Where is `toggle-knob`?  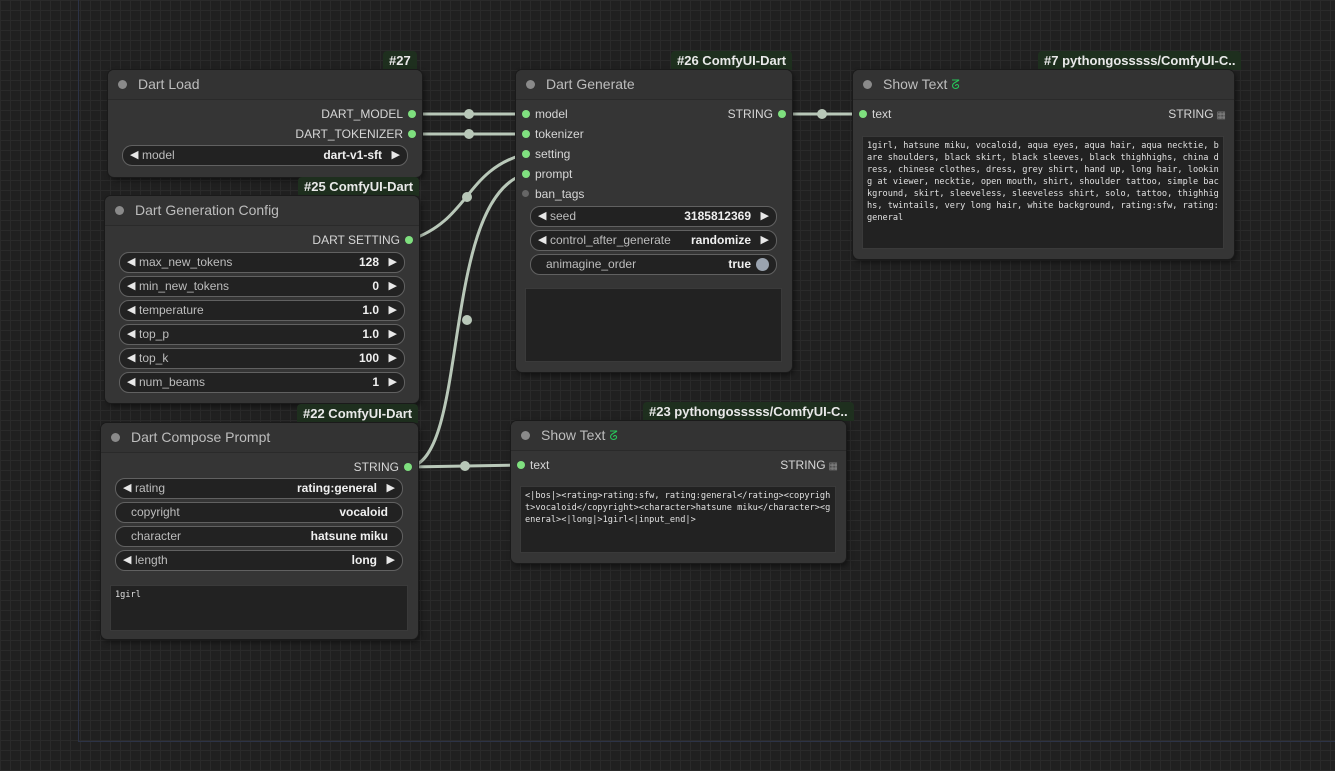
toggle-knob is located at coordinates (762, 264).